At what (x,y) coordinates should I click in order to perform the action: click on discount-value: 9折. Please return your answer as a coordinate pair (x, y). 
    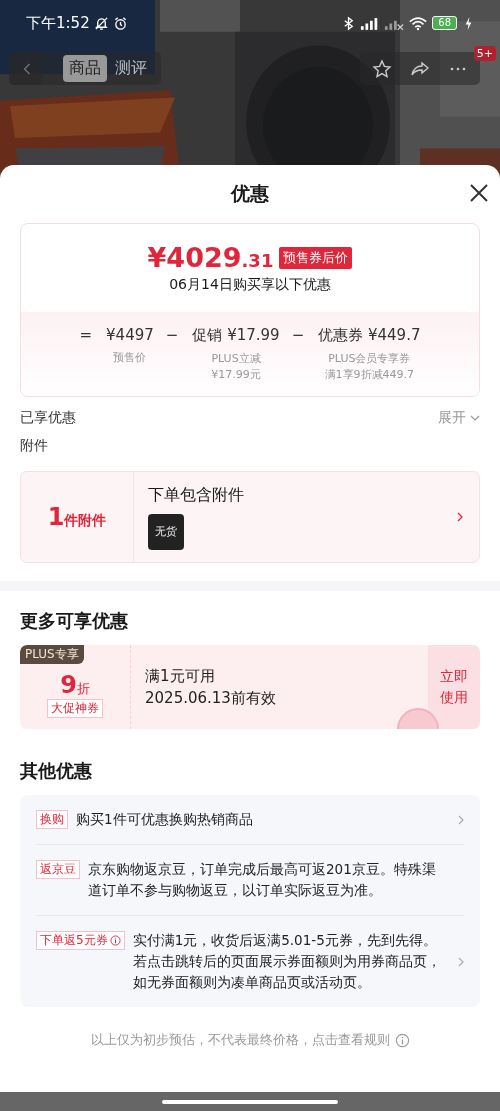
    Looking at the image, I should click on (75, 684).